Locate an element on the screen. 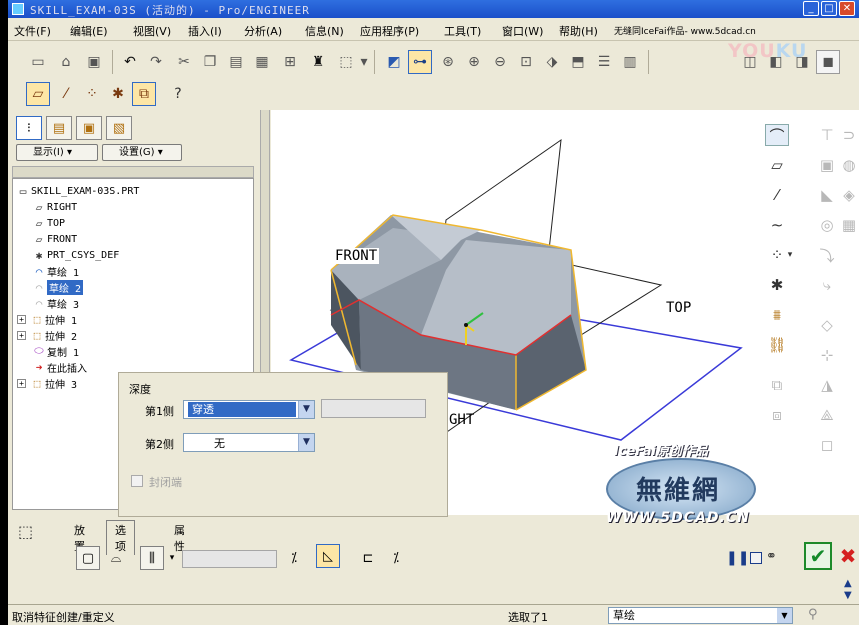 The height and width of the screenshot is (625, 859). paste-special-icon: ▦ is located at coordinates (262, 62).